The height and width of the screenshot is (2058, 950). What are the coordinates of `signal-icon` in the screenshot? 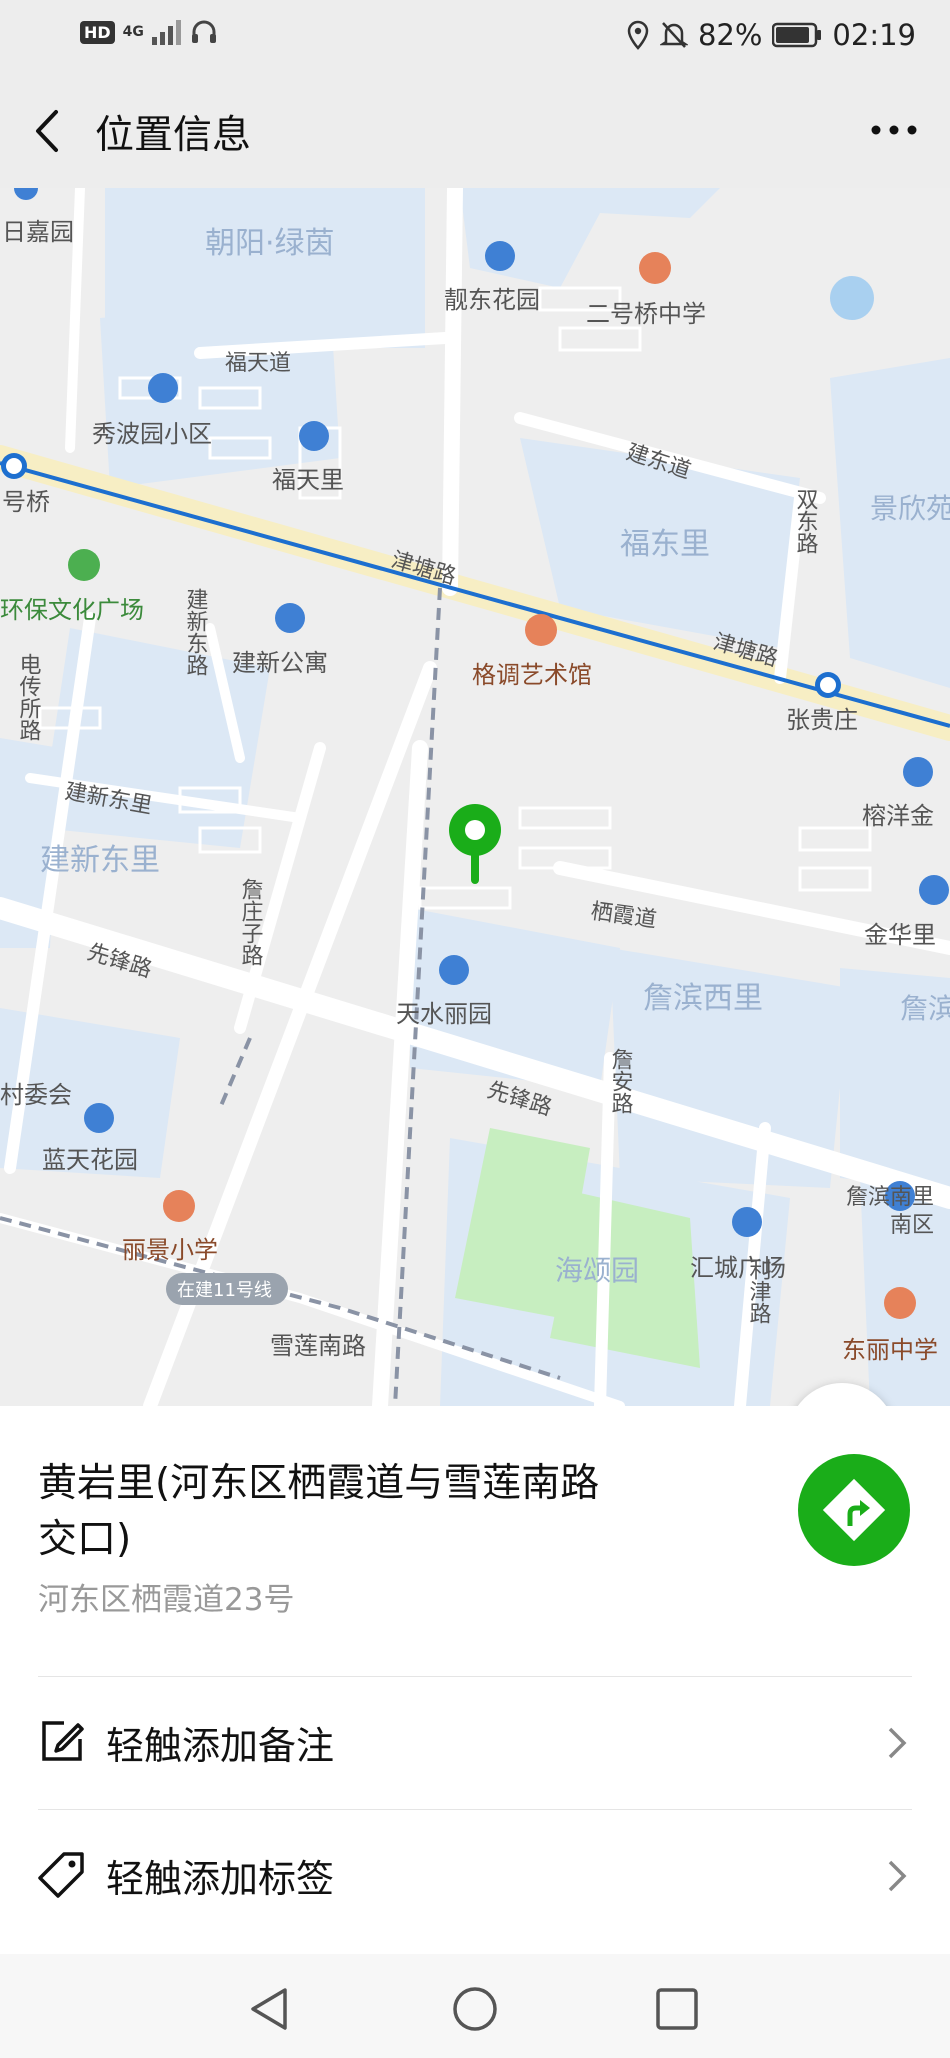 It's located at (166, 32).